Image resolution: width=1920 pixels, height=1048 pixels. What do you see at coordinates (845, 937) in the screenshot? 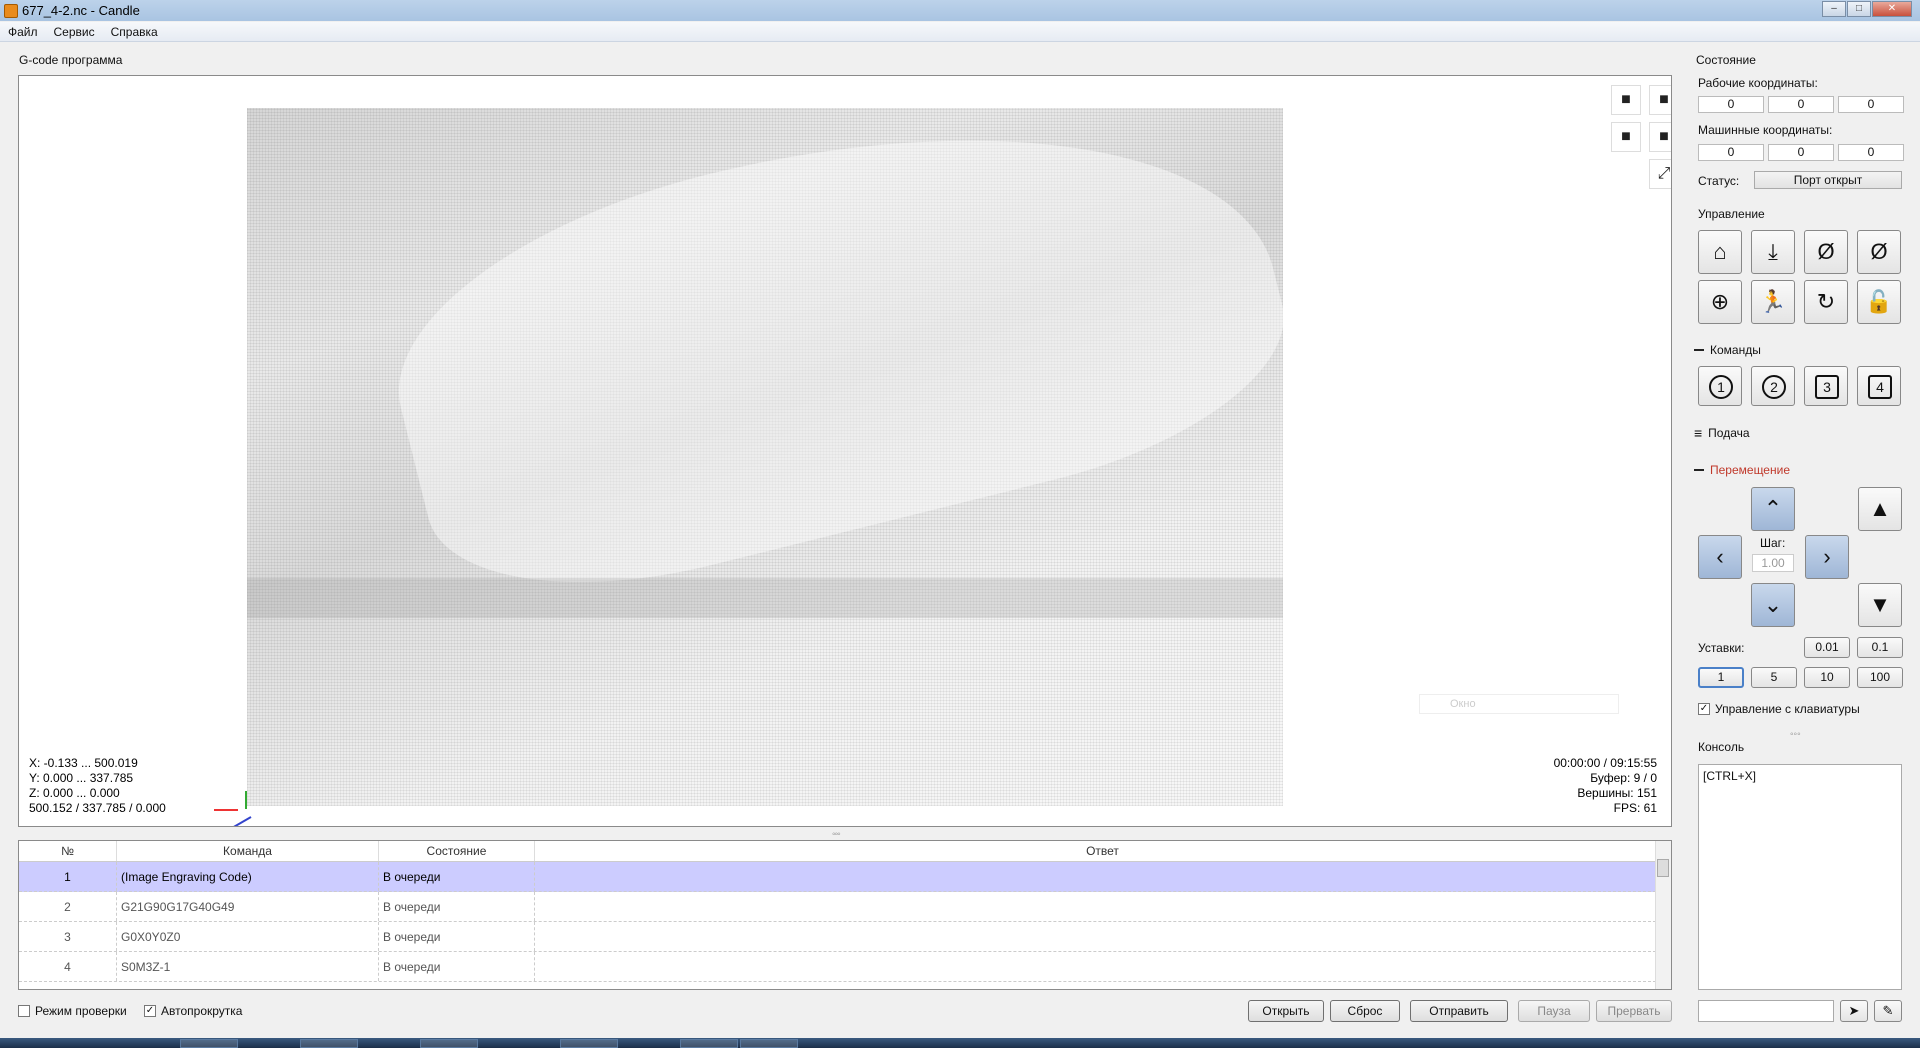
I see `table-row: 3 G0X0Y0Z0 В очереди` at bounding box center [845, 937].